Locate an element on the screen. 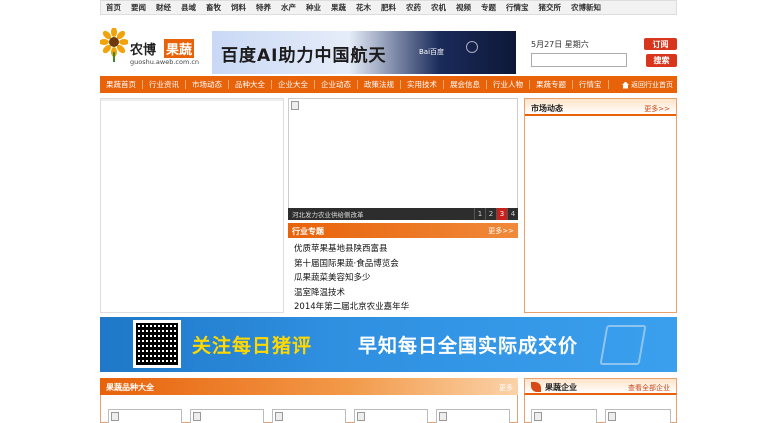  logo-name-2: 果蔬 is located at coordinates (179, 48).